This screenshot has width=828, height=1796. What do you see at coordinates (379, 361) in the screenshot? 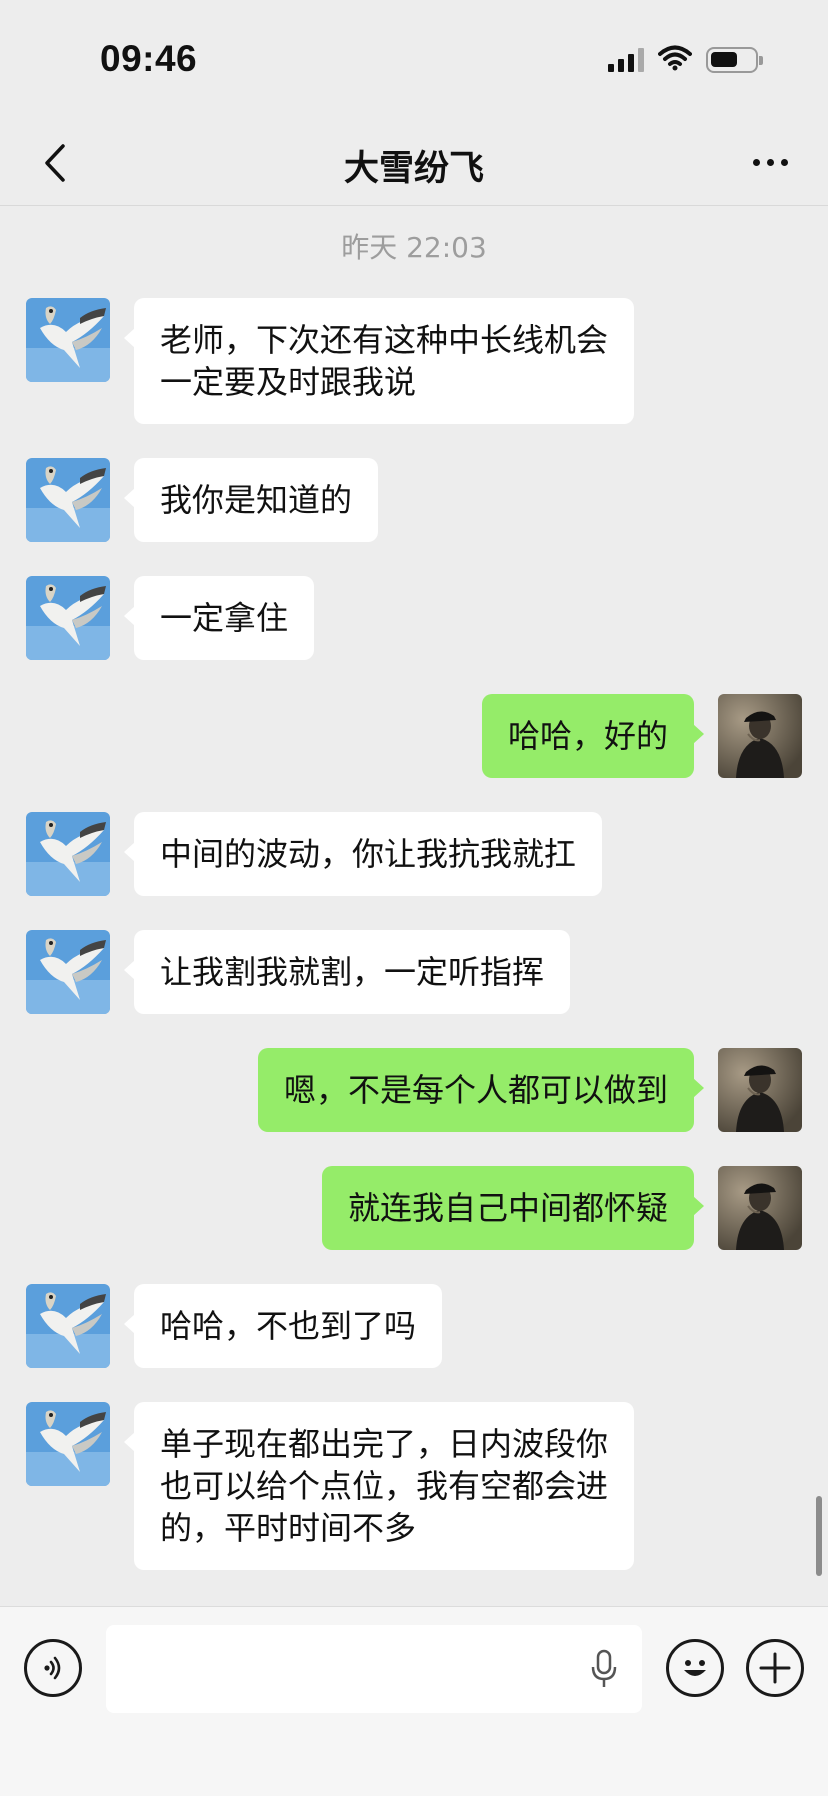
I see `incoming-message-bubble: 老师，下次还有这种中长线机会 一定要及时跟我说` at bounding box center [379, 361].